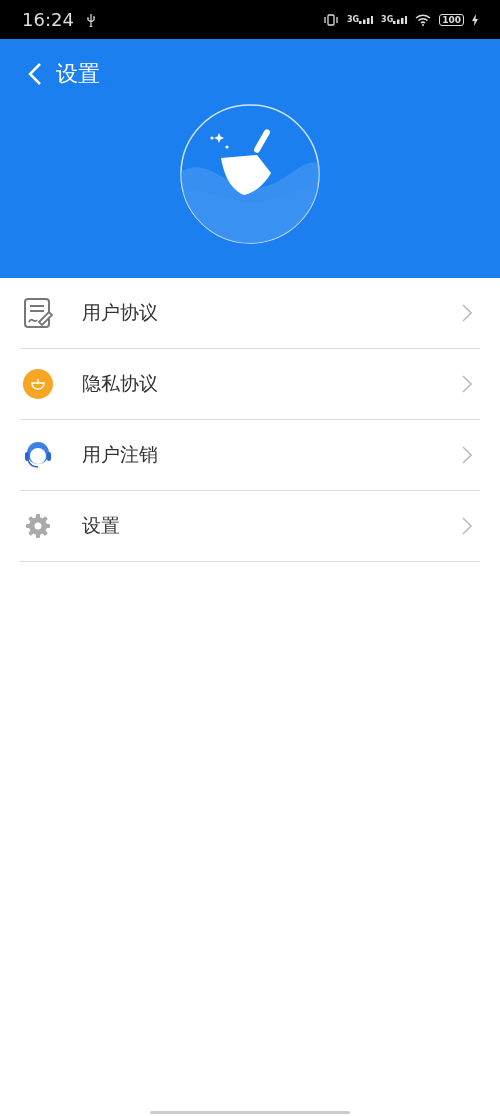  Describe the element at coordinates (101, 525) in the screenshot. I see `menu-label: 设置` at that location.